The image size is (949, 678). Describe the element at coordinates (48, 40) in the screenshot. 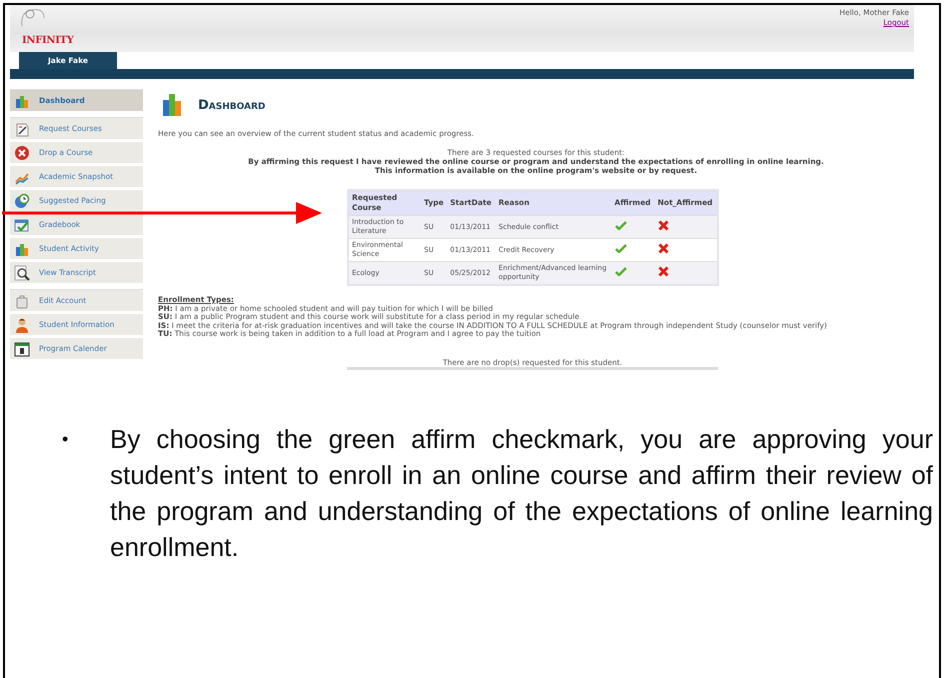

I see `logo: INFINITY` at that location.